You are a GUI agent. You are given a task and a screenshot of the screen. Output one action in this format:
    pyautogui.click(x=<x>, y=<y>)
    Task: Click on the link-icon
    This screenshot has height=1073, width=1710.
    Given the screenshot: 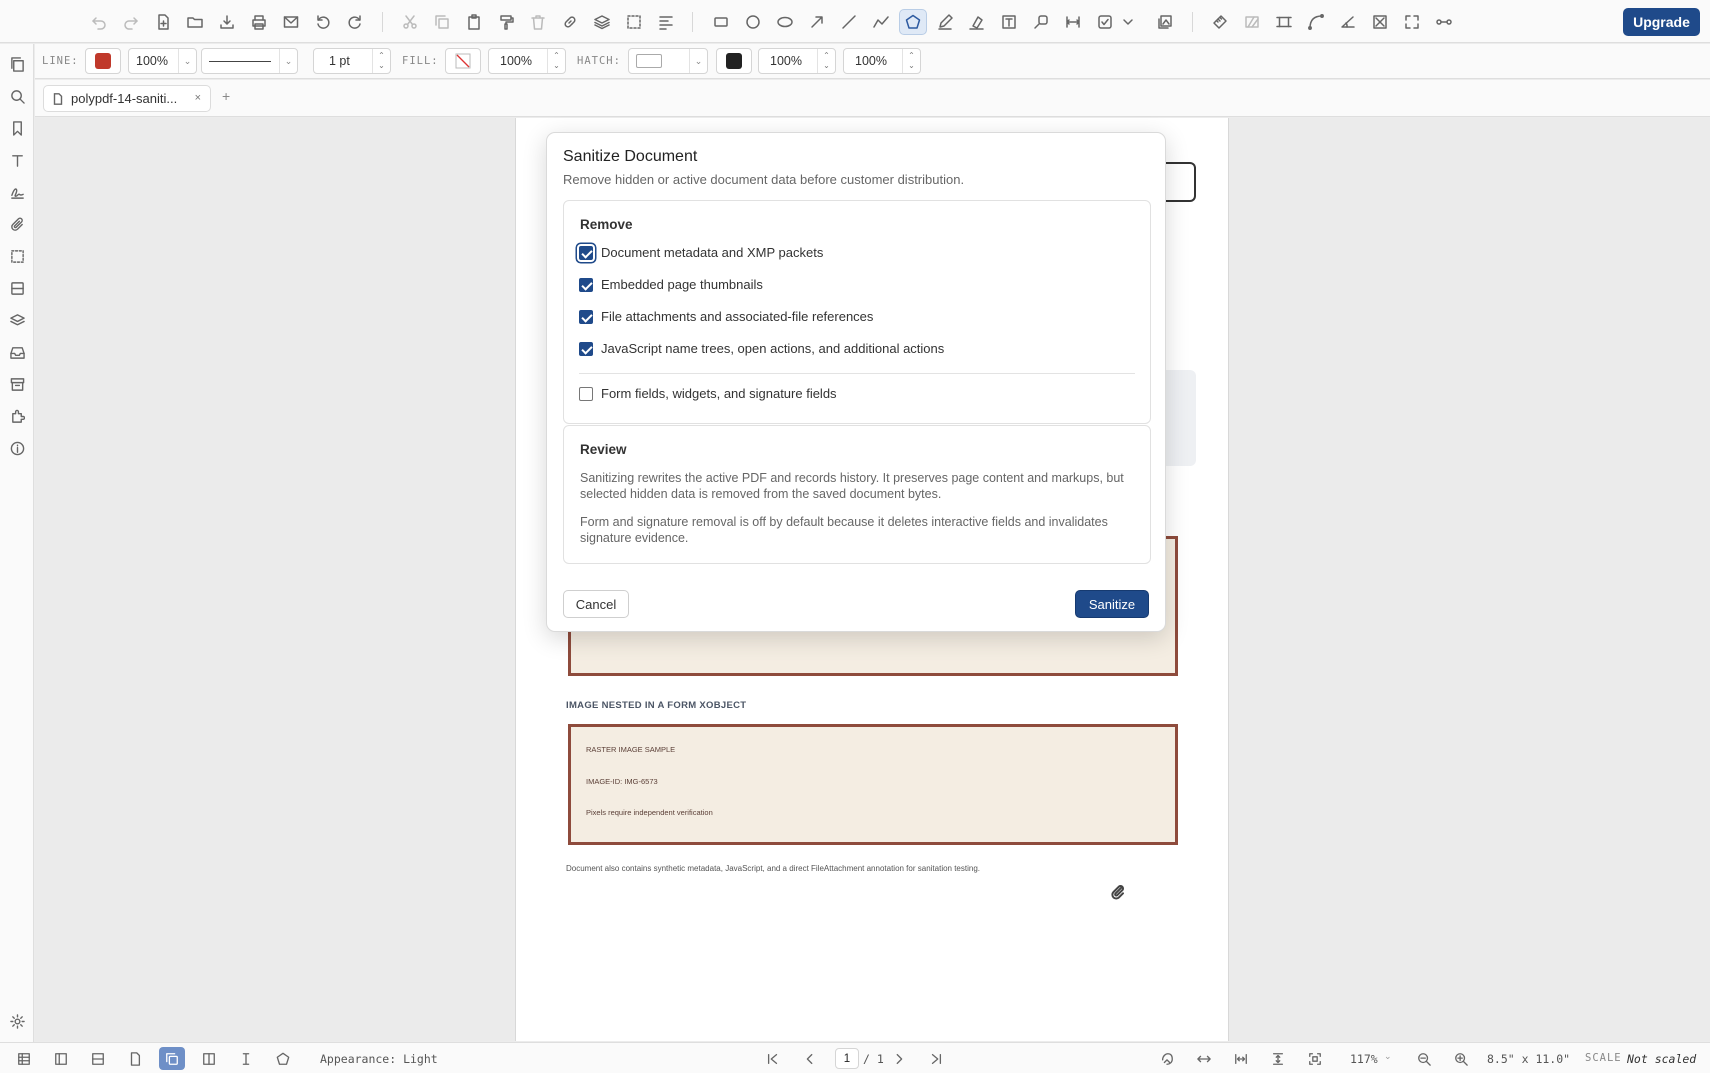 What is the action you would take?
    pyautogui.click(x=570, y=22)
    